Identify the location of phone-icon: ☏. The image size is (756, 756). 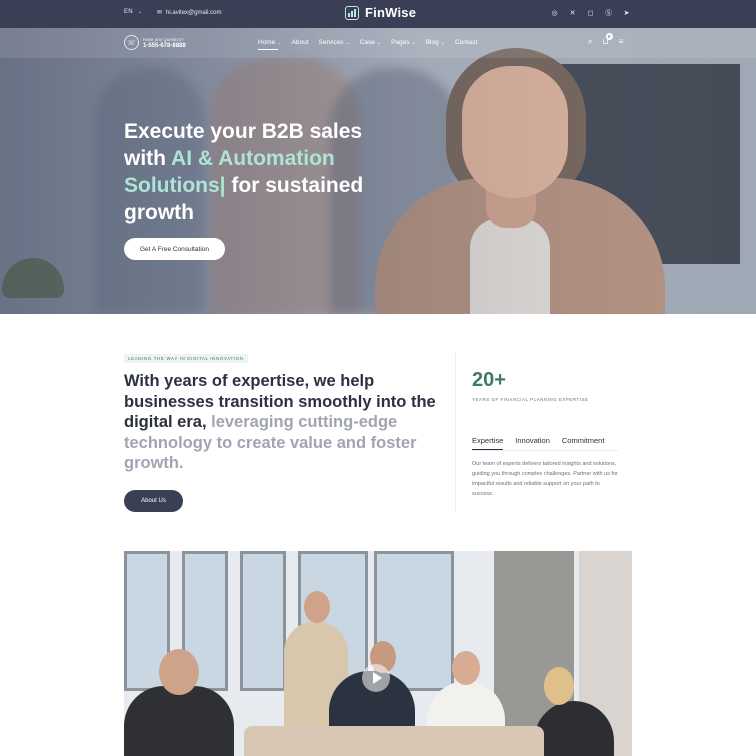
(131, 42).